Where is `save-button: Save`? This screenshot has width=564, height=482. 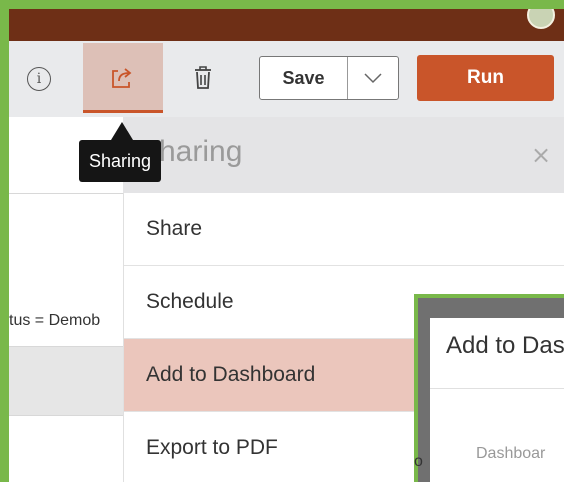
save-button: Save is located at coordinates (304, 78).